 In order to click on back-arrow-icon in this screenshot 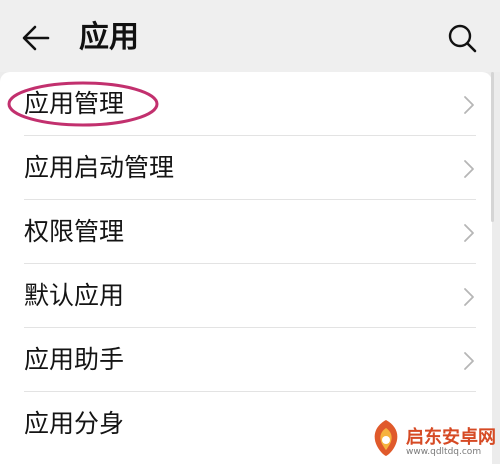, I will do `click(36, 38)`.